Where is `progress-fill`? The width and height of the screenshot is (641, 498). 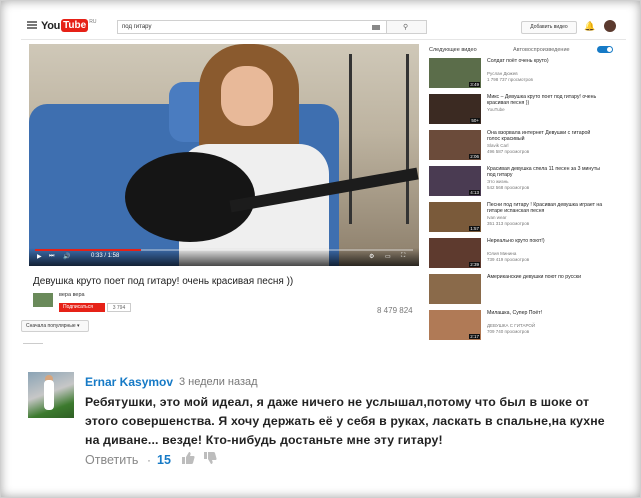
progress-fill is located at coordinates (88, 250).